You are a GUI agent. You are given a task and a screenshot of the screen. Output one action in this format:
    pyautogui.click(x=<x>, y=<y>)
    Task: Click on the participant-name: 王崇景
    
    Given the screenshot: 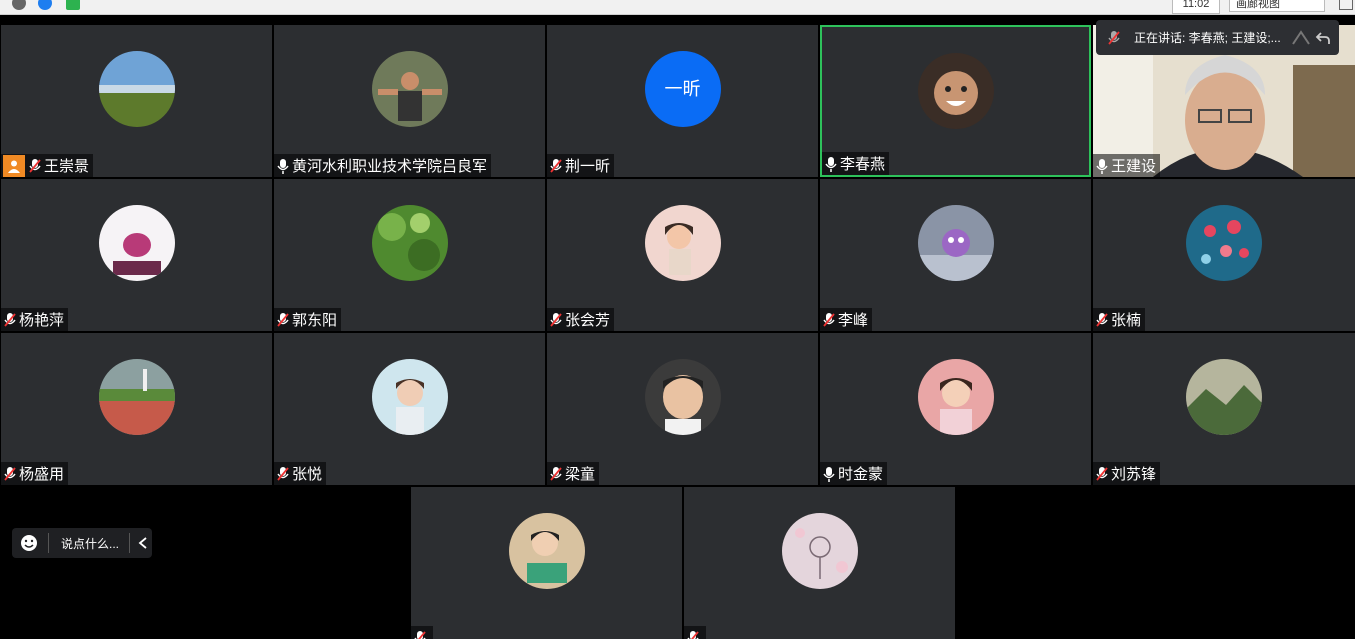 What is the action you would take?
    pyautogui.click(x=66, y=165)
    